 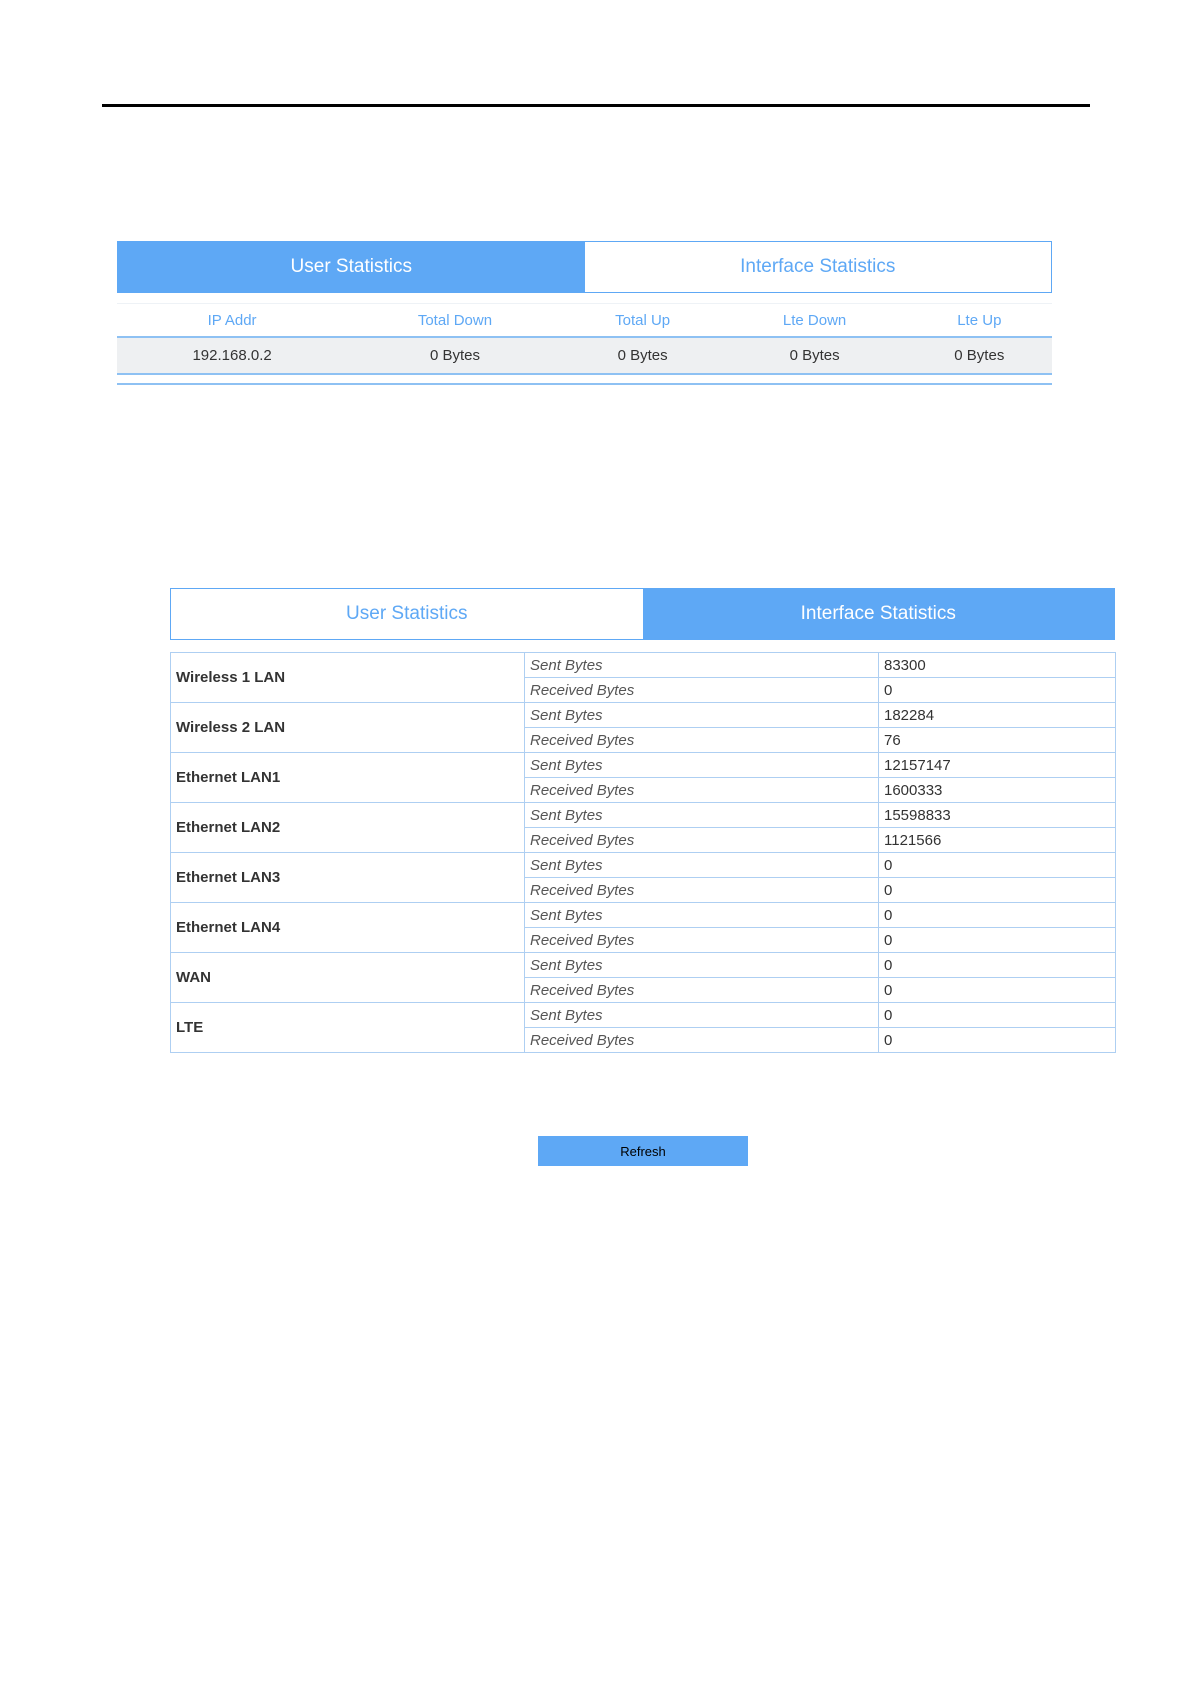 I want to click on table-row: Ethernet LAN4 Sent Bytes 0, so click(x=643, y=927).